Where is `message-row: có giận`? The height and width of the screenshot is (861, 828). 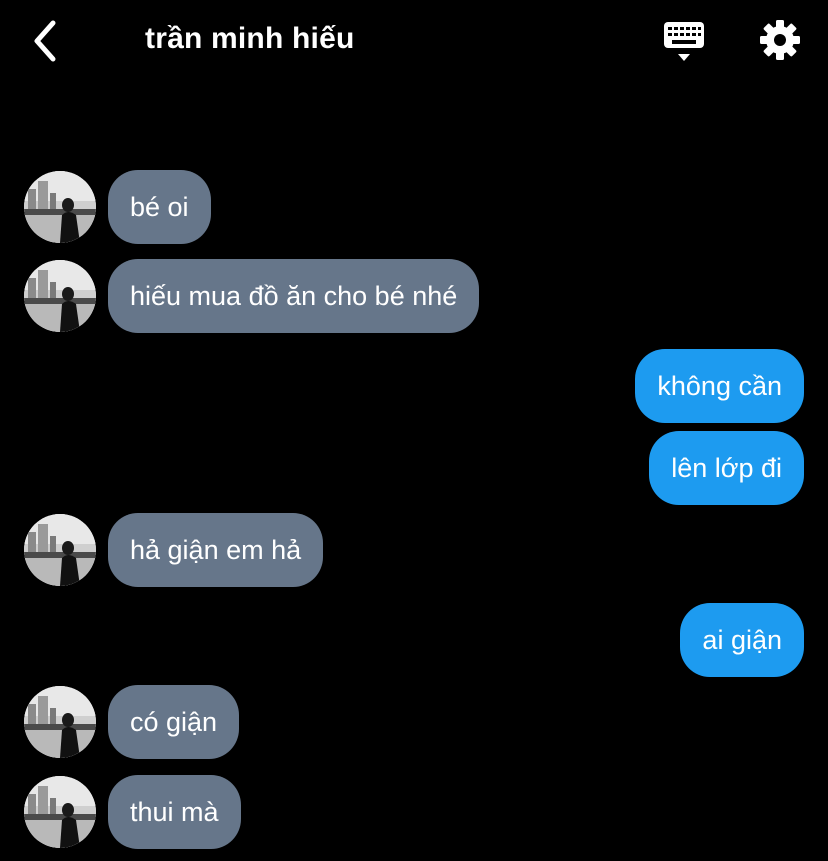 message-row: có giận is located at coordinates (414, 722).